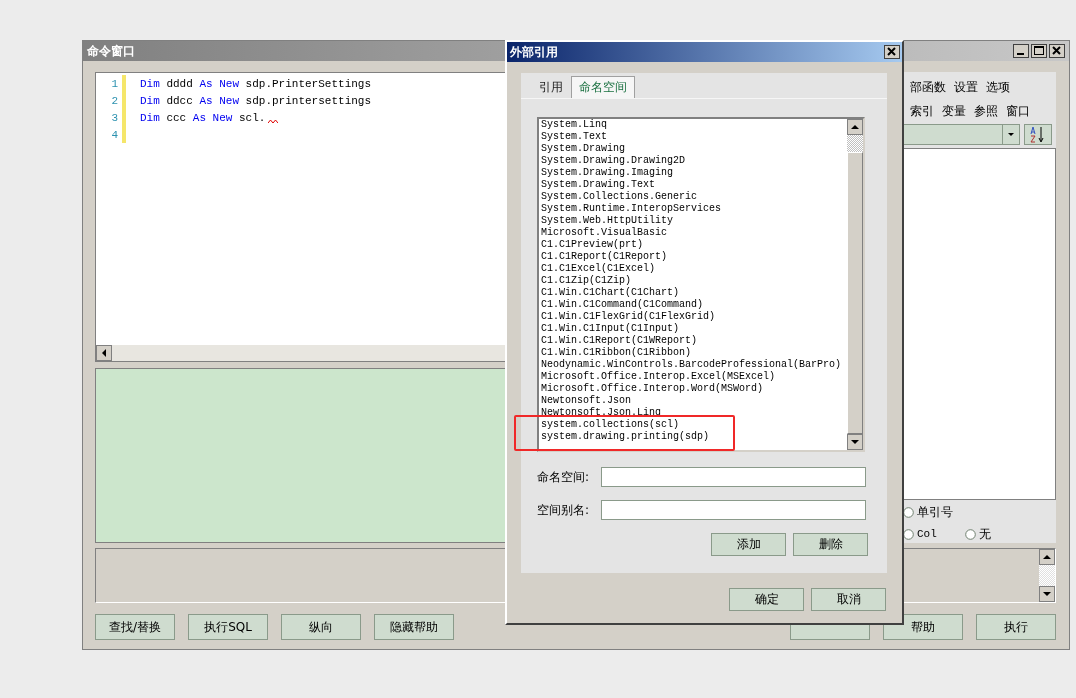 The width and height of the screenshot is (1076, 698). I want to click on code-text: scl., so click(252, 117).